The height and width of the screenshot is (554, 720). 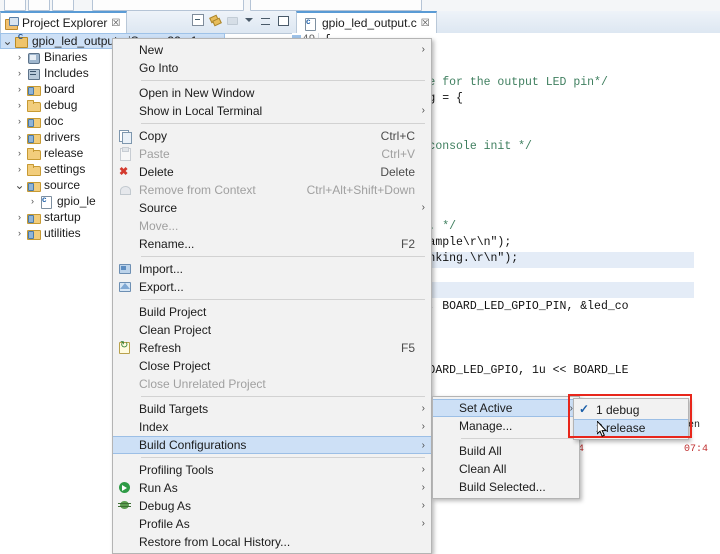 I want to click on tree-item-label: release, so click(x=64, y=153).